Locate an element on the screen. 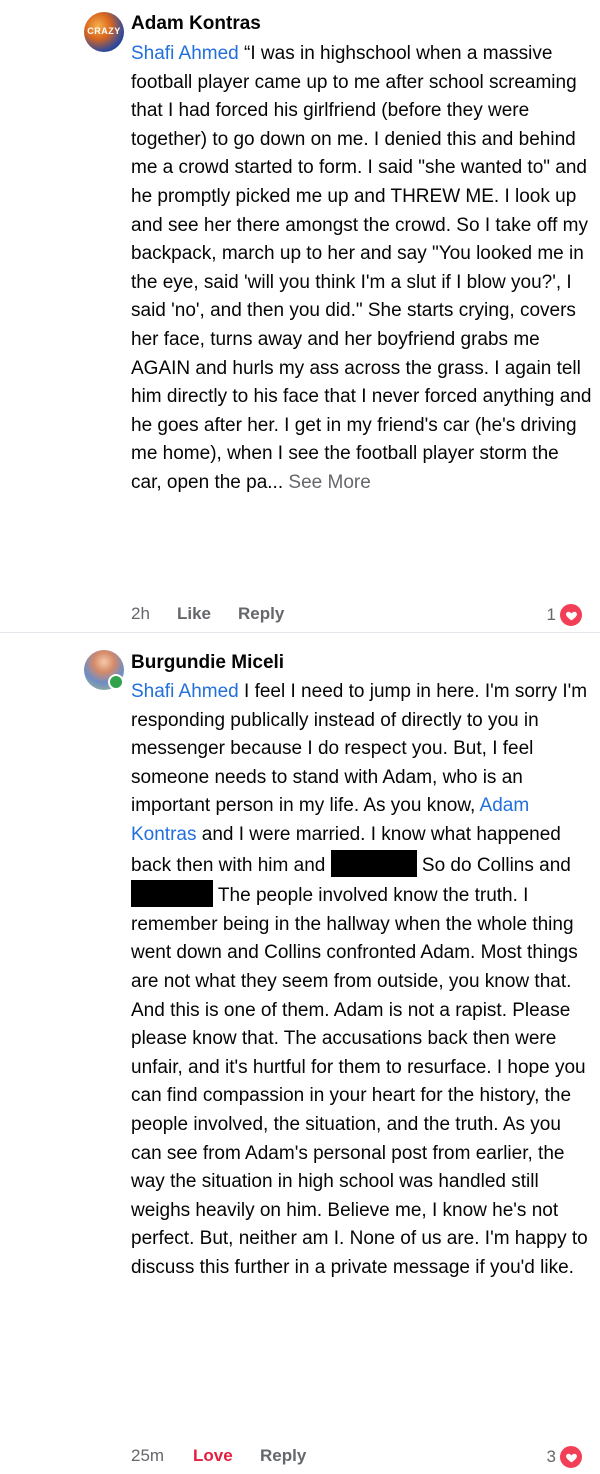 This screenshot has width=600, height=1474. comment-timestamp: 2h is located at coordinates (140, 614).